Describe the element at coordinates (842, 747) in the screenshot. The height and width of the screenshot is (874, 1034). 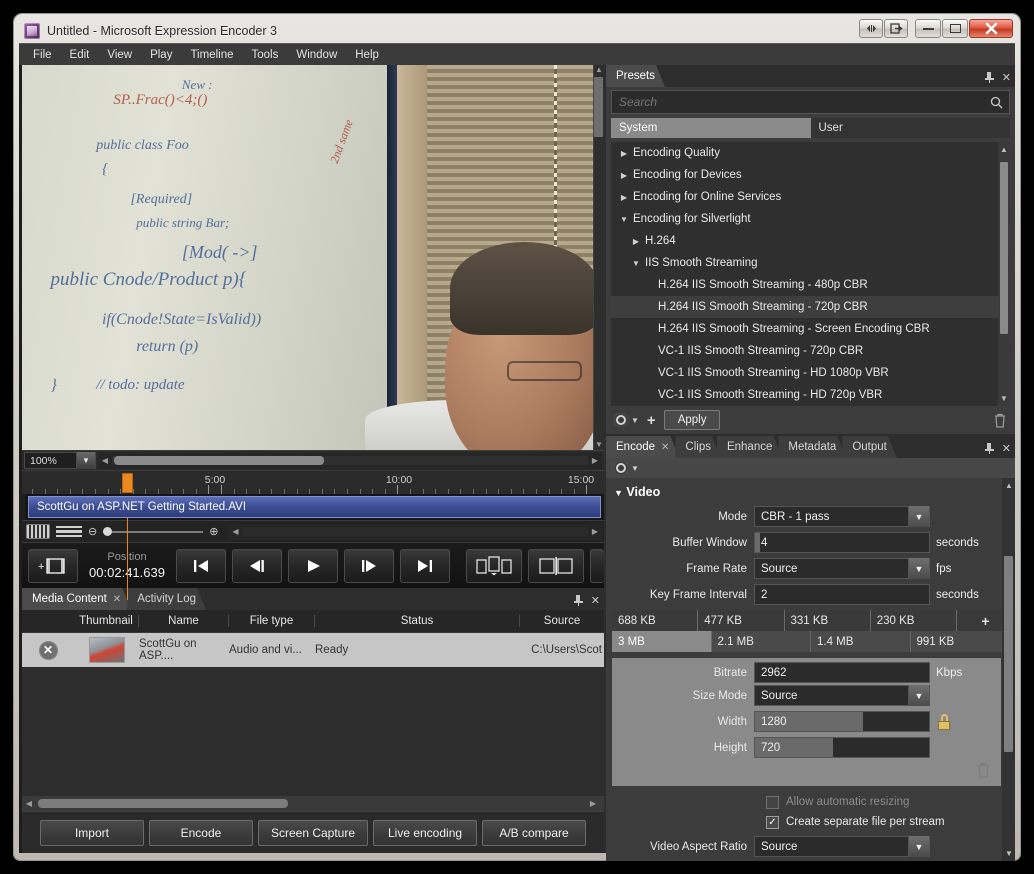
I see `height-input: 720` at that location.